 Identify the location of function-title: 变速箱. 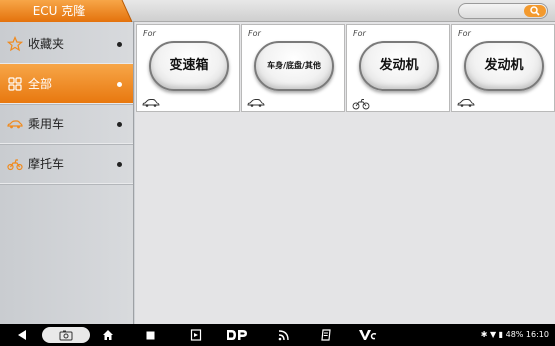
(189, 65).